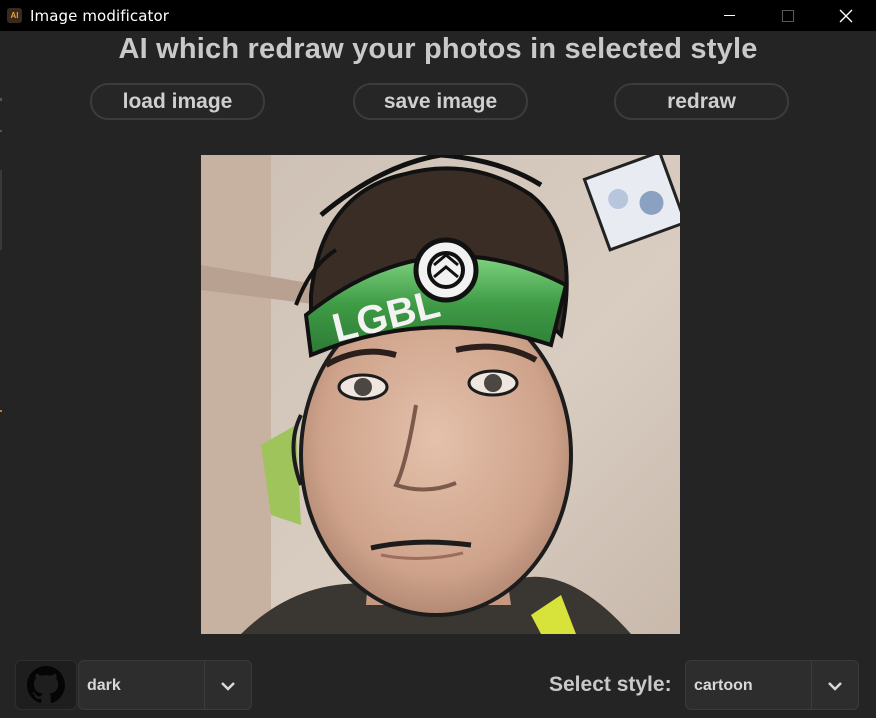 The height and width of the screenshot is (718, 876). What do you see at coordinates (772, 685) in the screenshot?
I see `style-select: cartoon` at bounding box center [772, 685].